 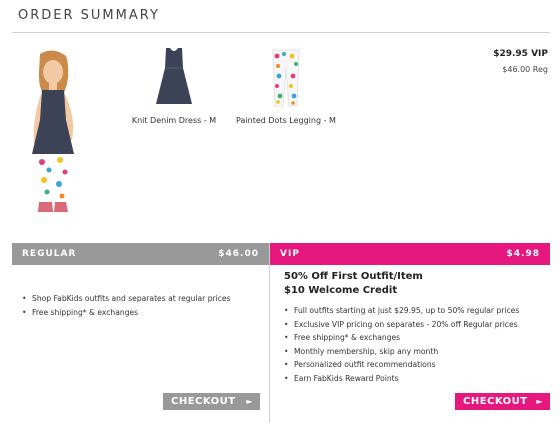 I want to click on product-item-dress: Knit Denim Dress - M, so click(x=174, y=85).